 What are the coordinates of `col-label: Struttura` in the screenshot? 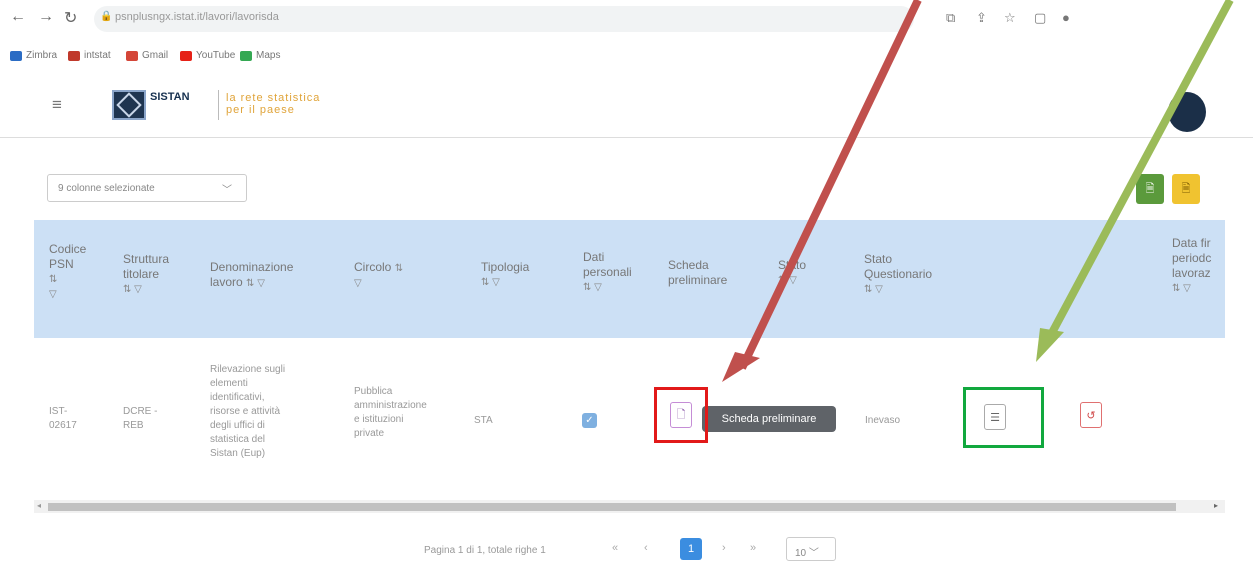 It's located at (146, 259).